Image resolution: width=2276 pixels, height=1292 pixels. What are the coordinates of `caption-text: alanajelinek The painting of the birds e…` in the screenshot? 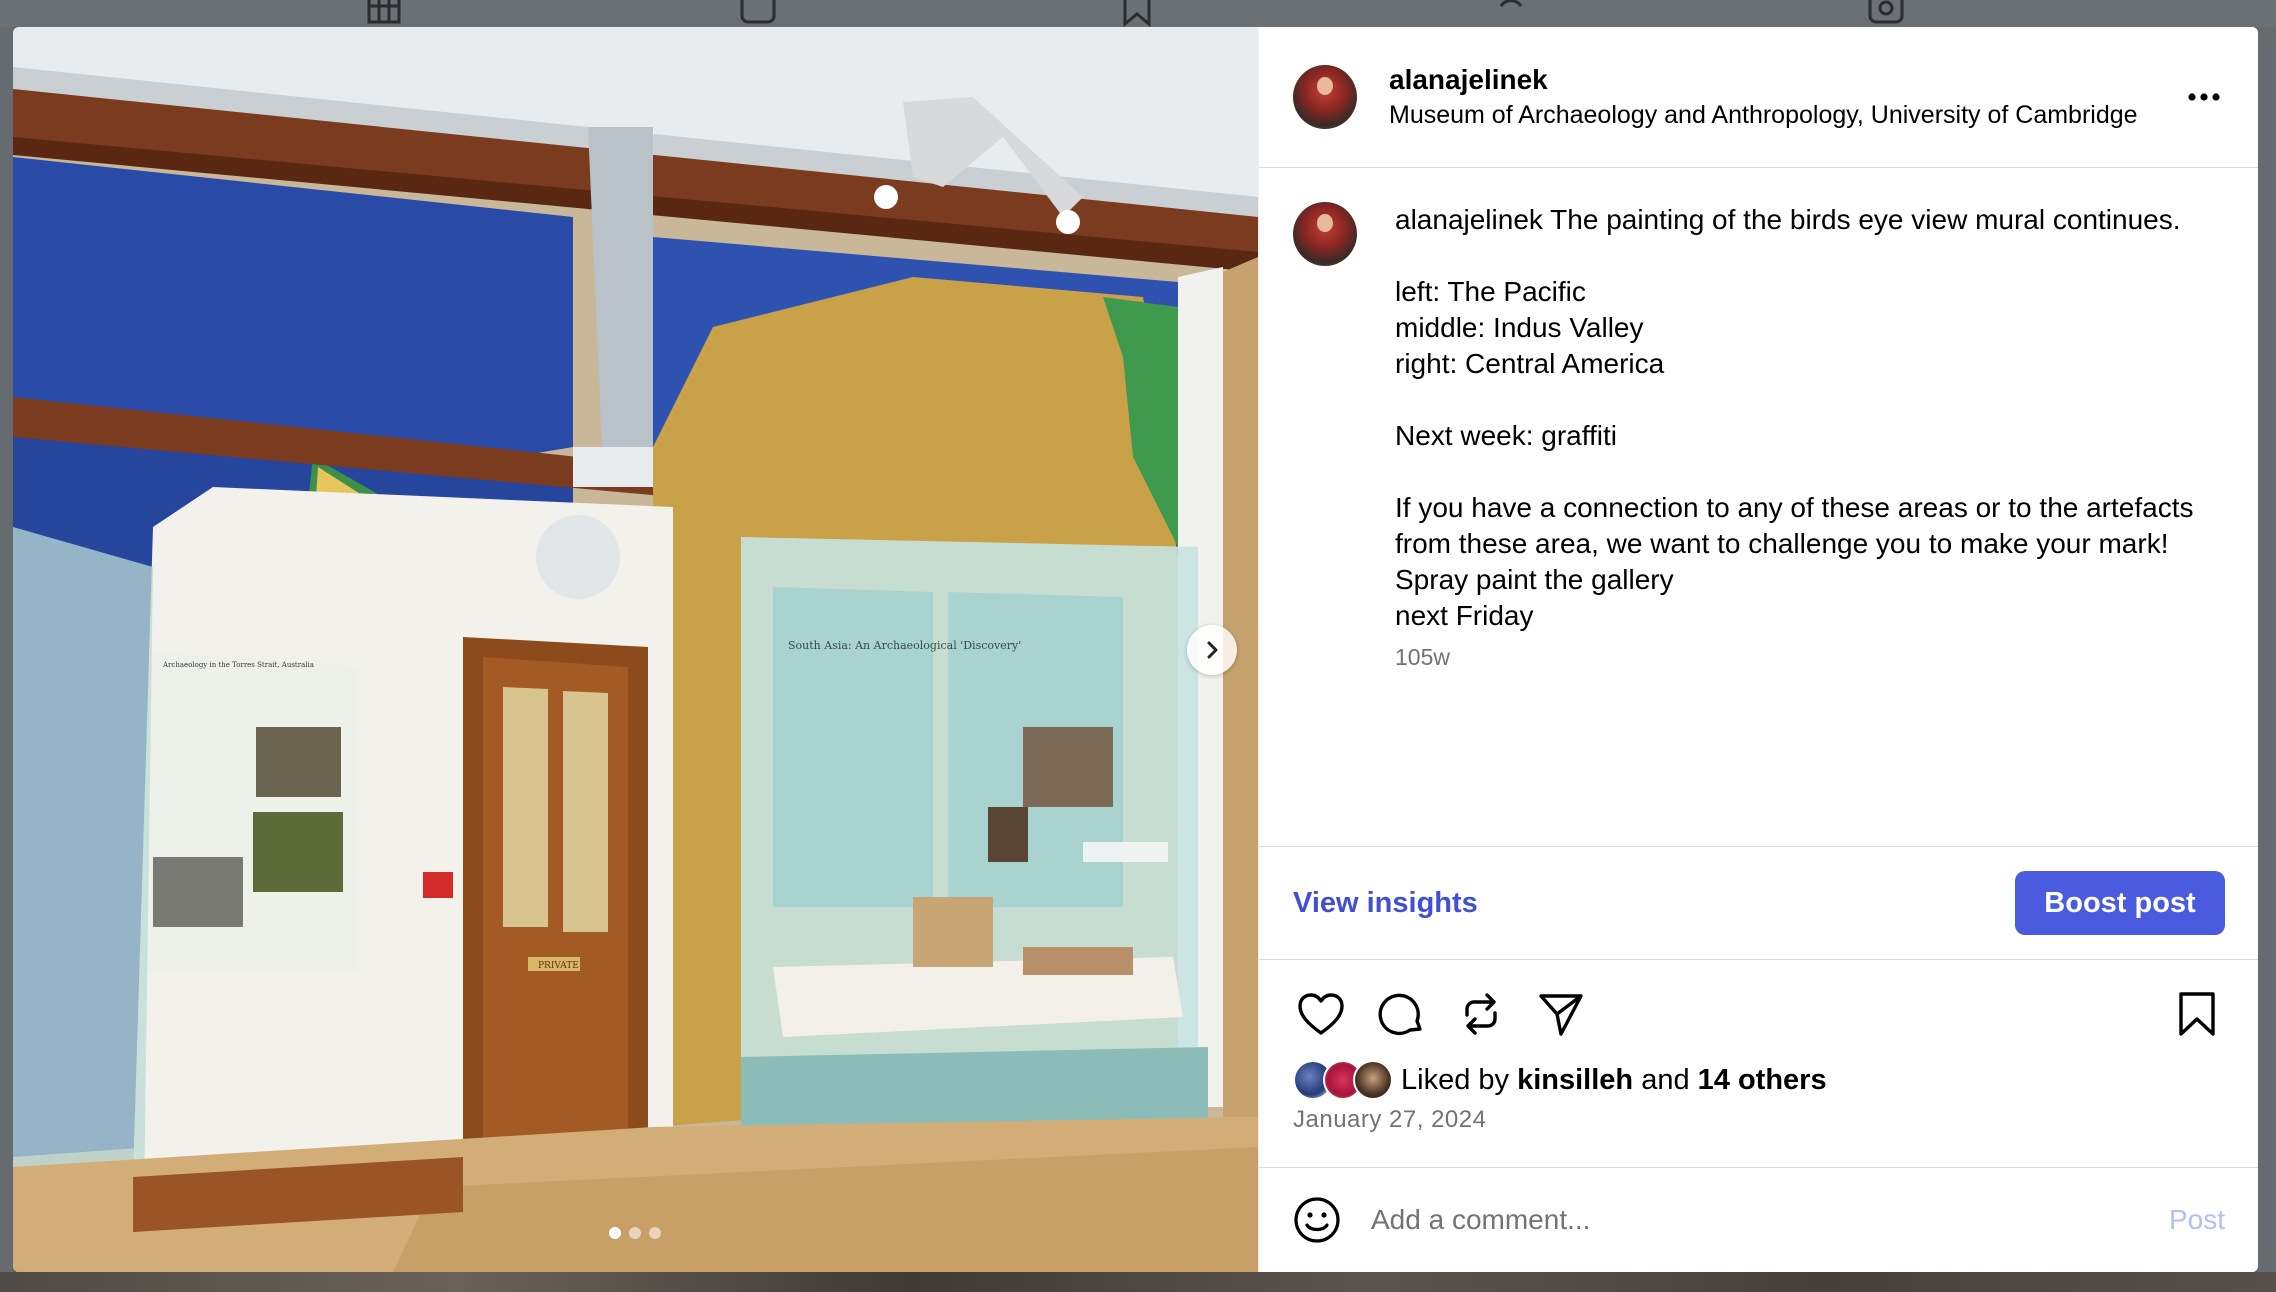 It's located at (1809, 418).